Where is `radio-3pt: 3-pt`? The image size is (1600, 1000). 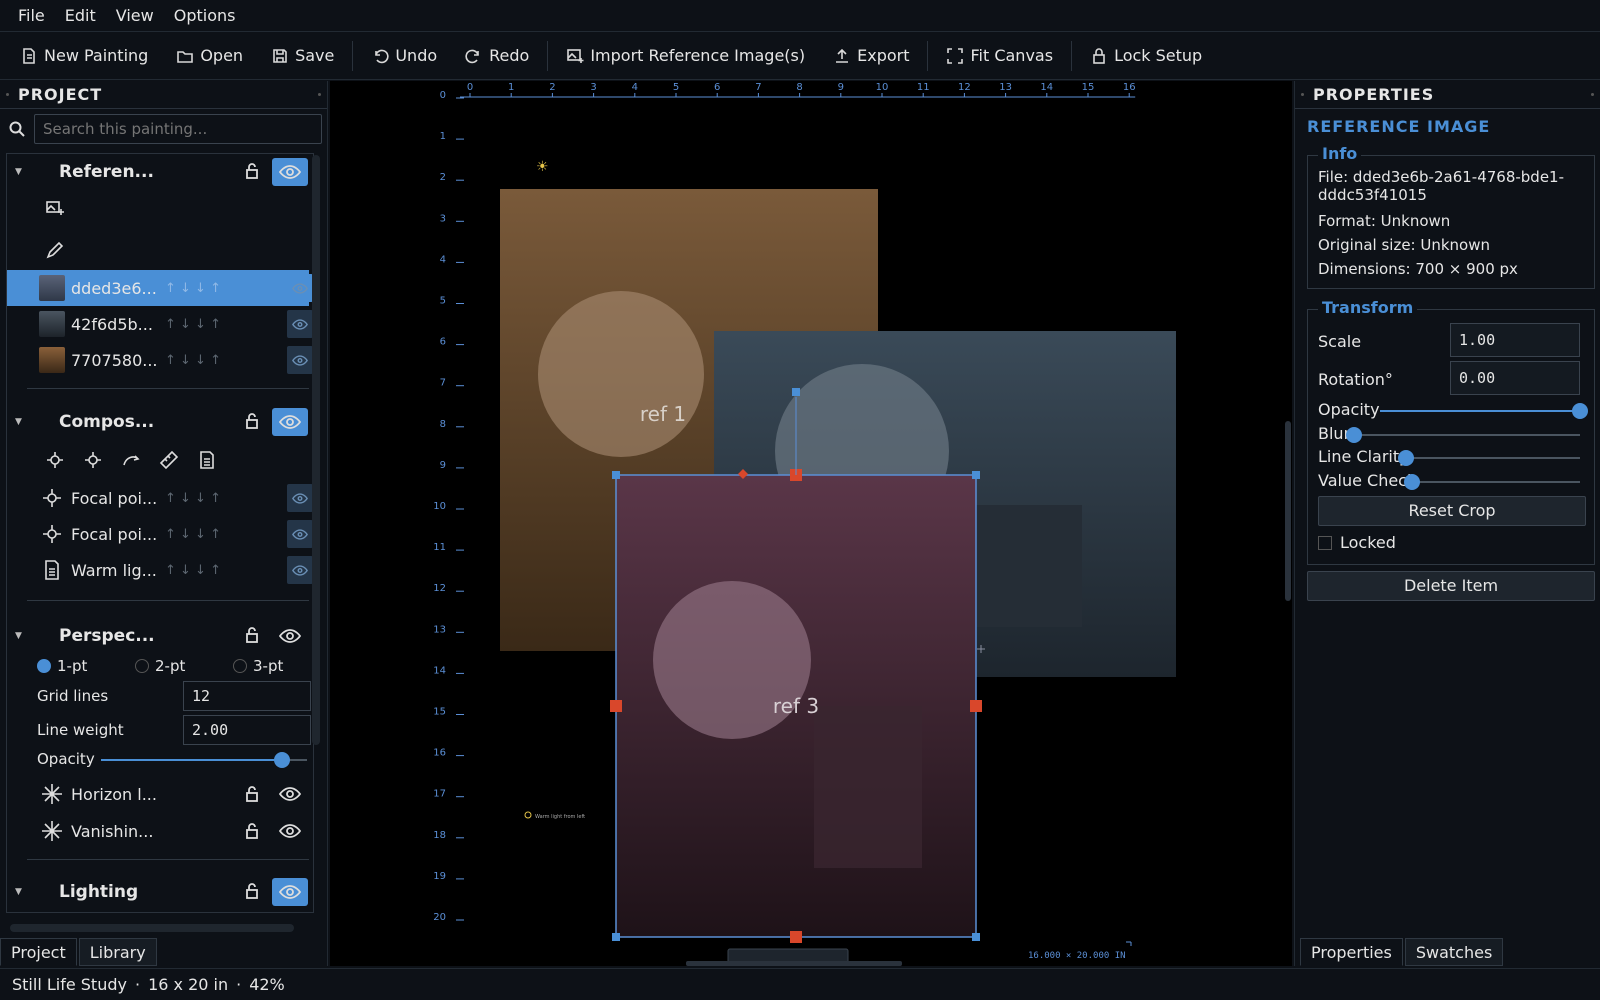 radio-3pt: 3-pt is located at coordinates (258, 666).